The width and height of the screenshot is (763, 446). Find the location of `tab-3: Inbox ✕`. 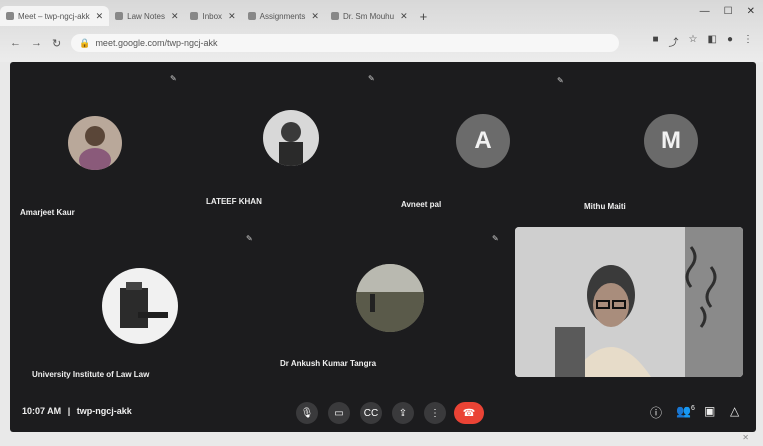

tab-3: Inbox ✕ is located at coordinates (212, 16).